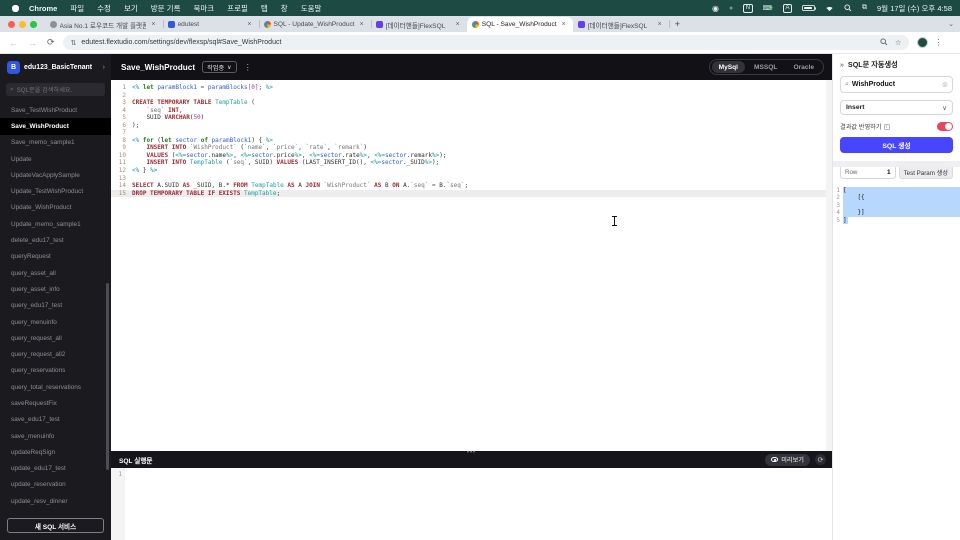 The image size is (960, 540). What do you see at coordinates (945, 84) in the screenshot?
I see `clear-icon: ⊗` at bounding box center [945, 84].